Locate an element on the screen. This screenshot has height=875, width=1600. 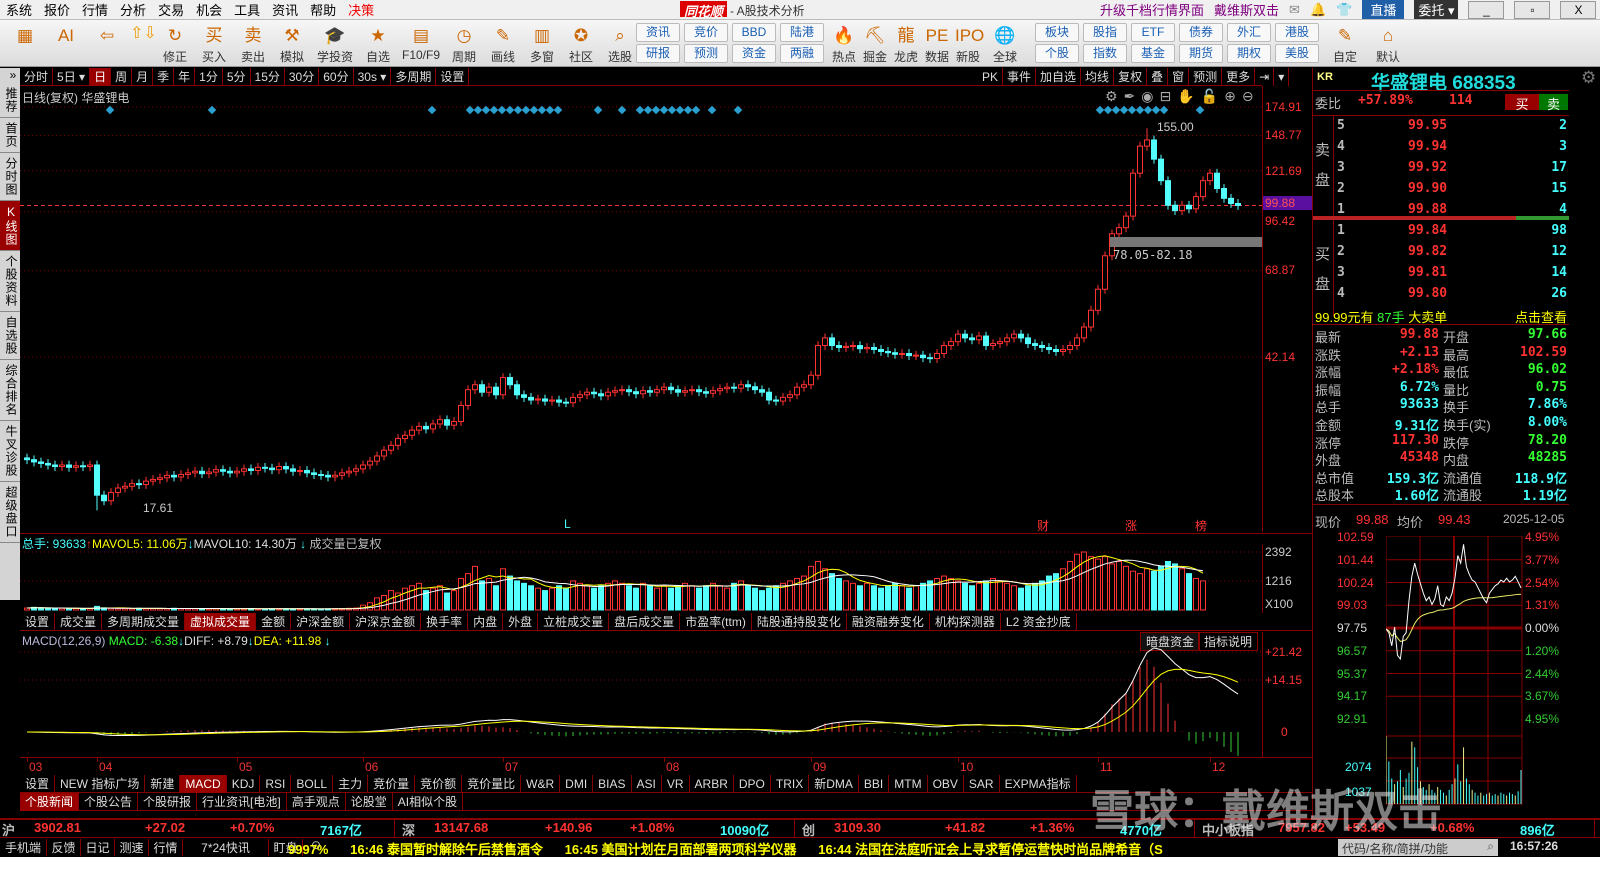
chart-tool-button: PK is located at coordinates (991, 77).